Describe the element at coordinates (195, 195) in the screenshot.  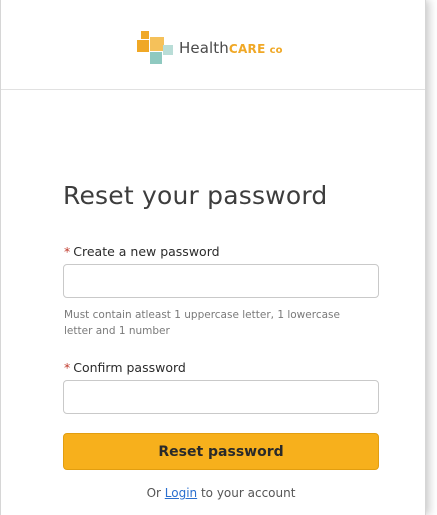
I see `page-title: Reset your password` at that location.